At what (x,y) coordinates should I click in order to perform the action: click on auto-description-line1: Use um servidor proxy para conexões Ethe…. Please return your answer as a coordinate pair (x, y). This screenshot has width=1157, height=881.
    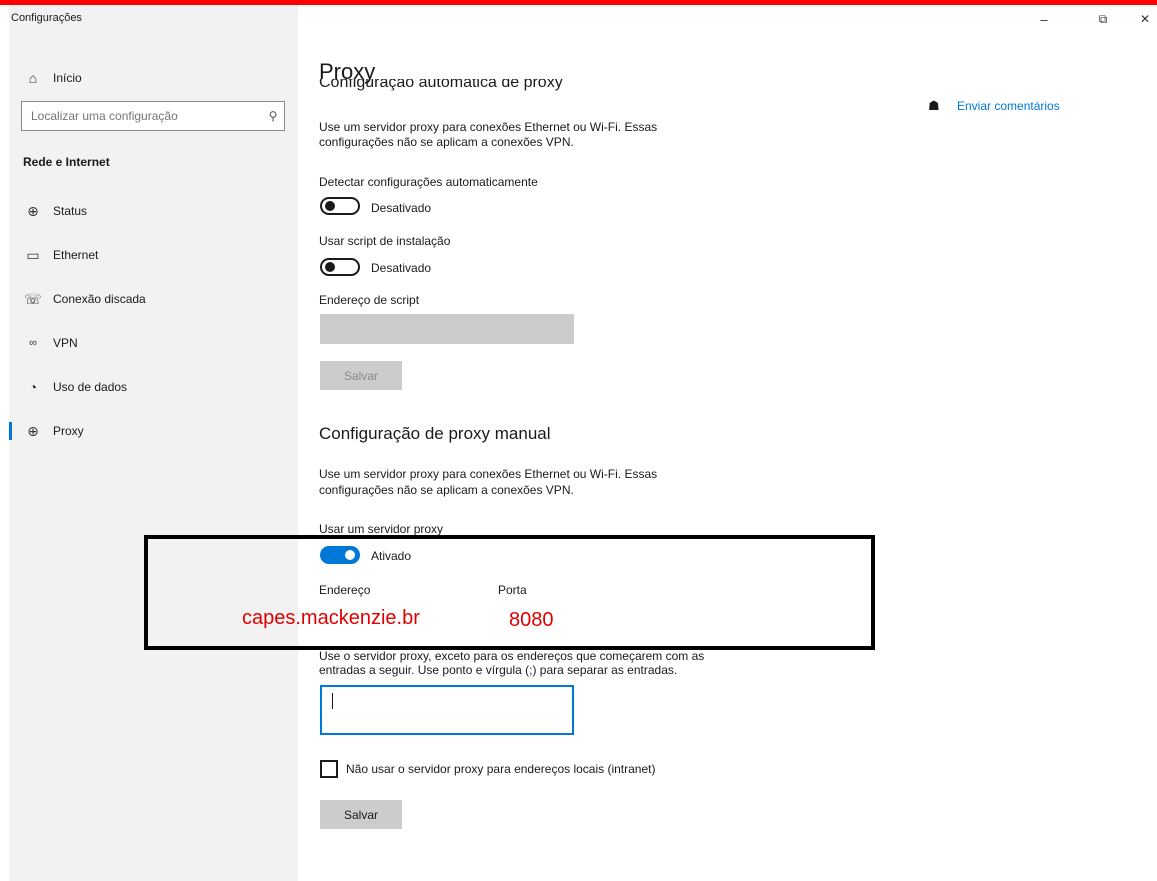
    Looking at the image, I should click on (488, 127).